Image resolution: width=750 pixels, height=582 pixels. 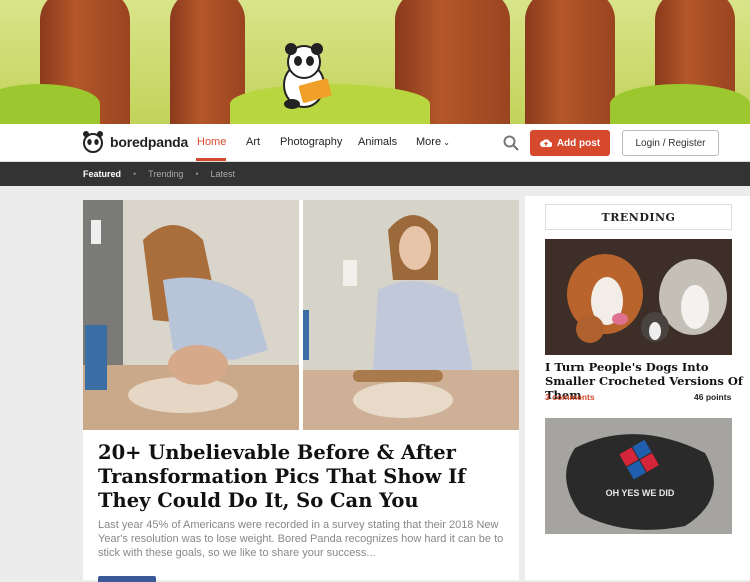 I want to click on login-register-button: Login / Register, so click(x=670, y=143).